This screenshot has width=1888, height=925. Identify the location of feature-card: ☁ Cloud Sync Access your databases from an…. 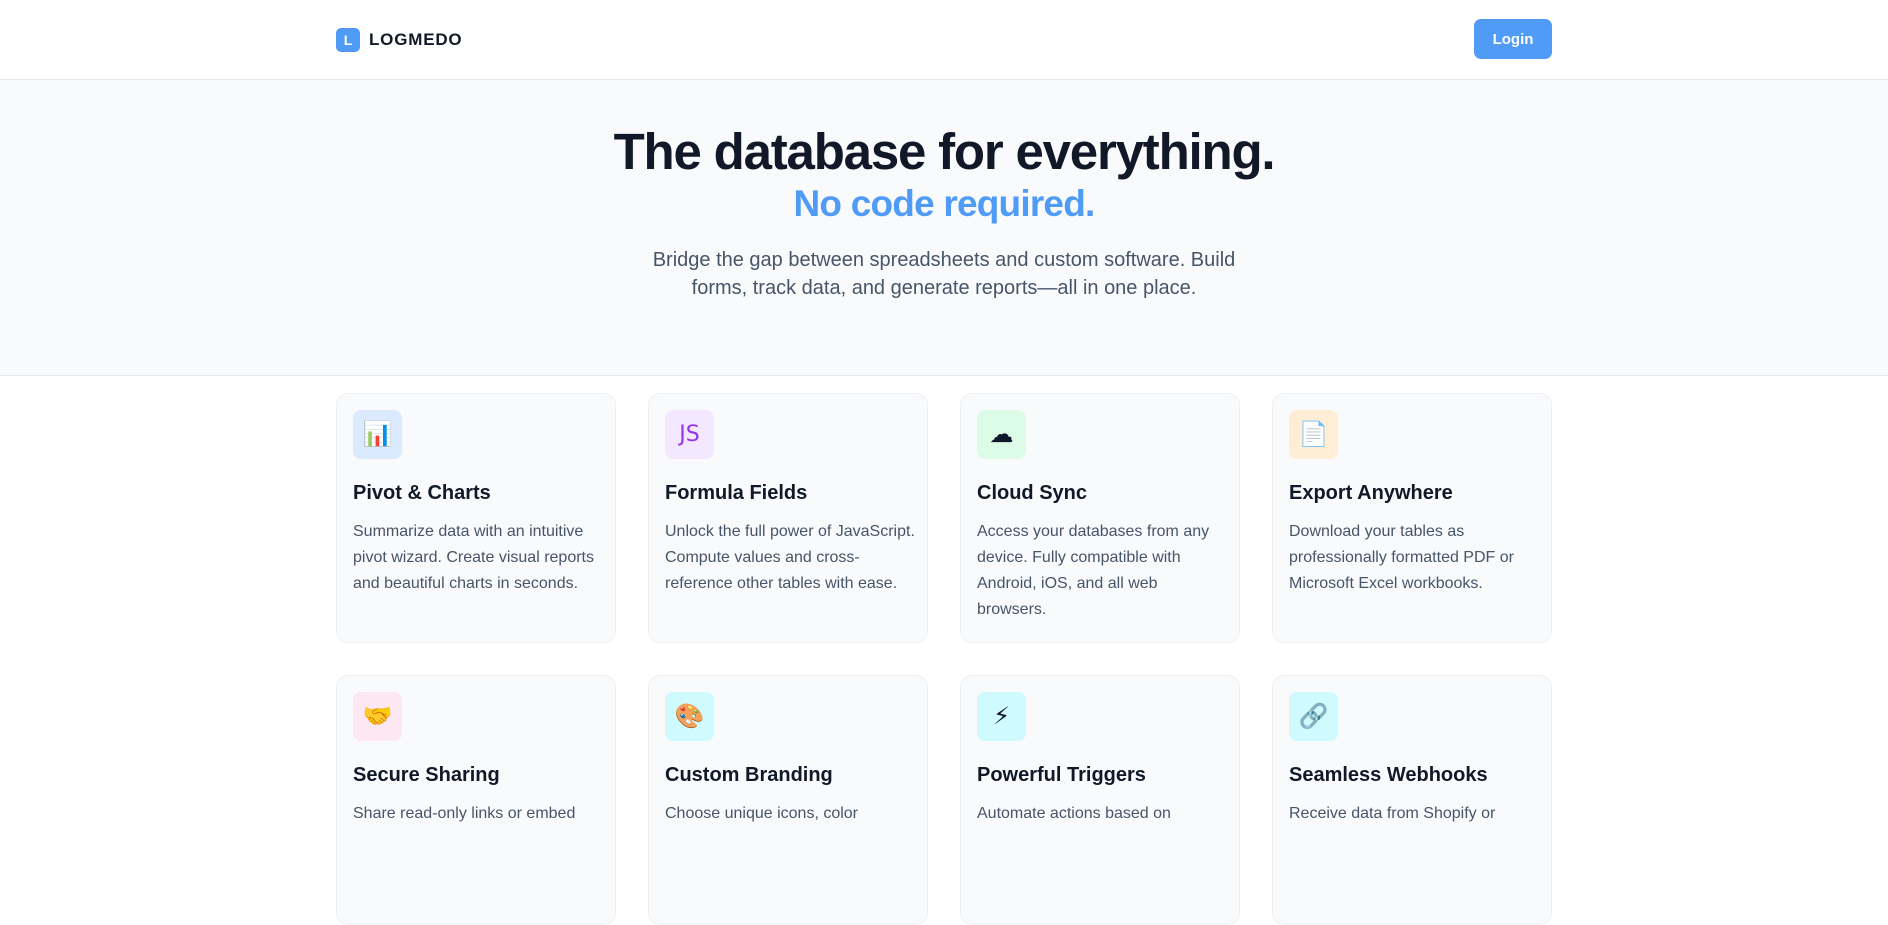
(1100, 518).